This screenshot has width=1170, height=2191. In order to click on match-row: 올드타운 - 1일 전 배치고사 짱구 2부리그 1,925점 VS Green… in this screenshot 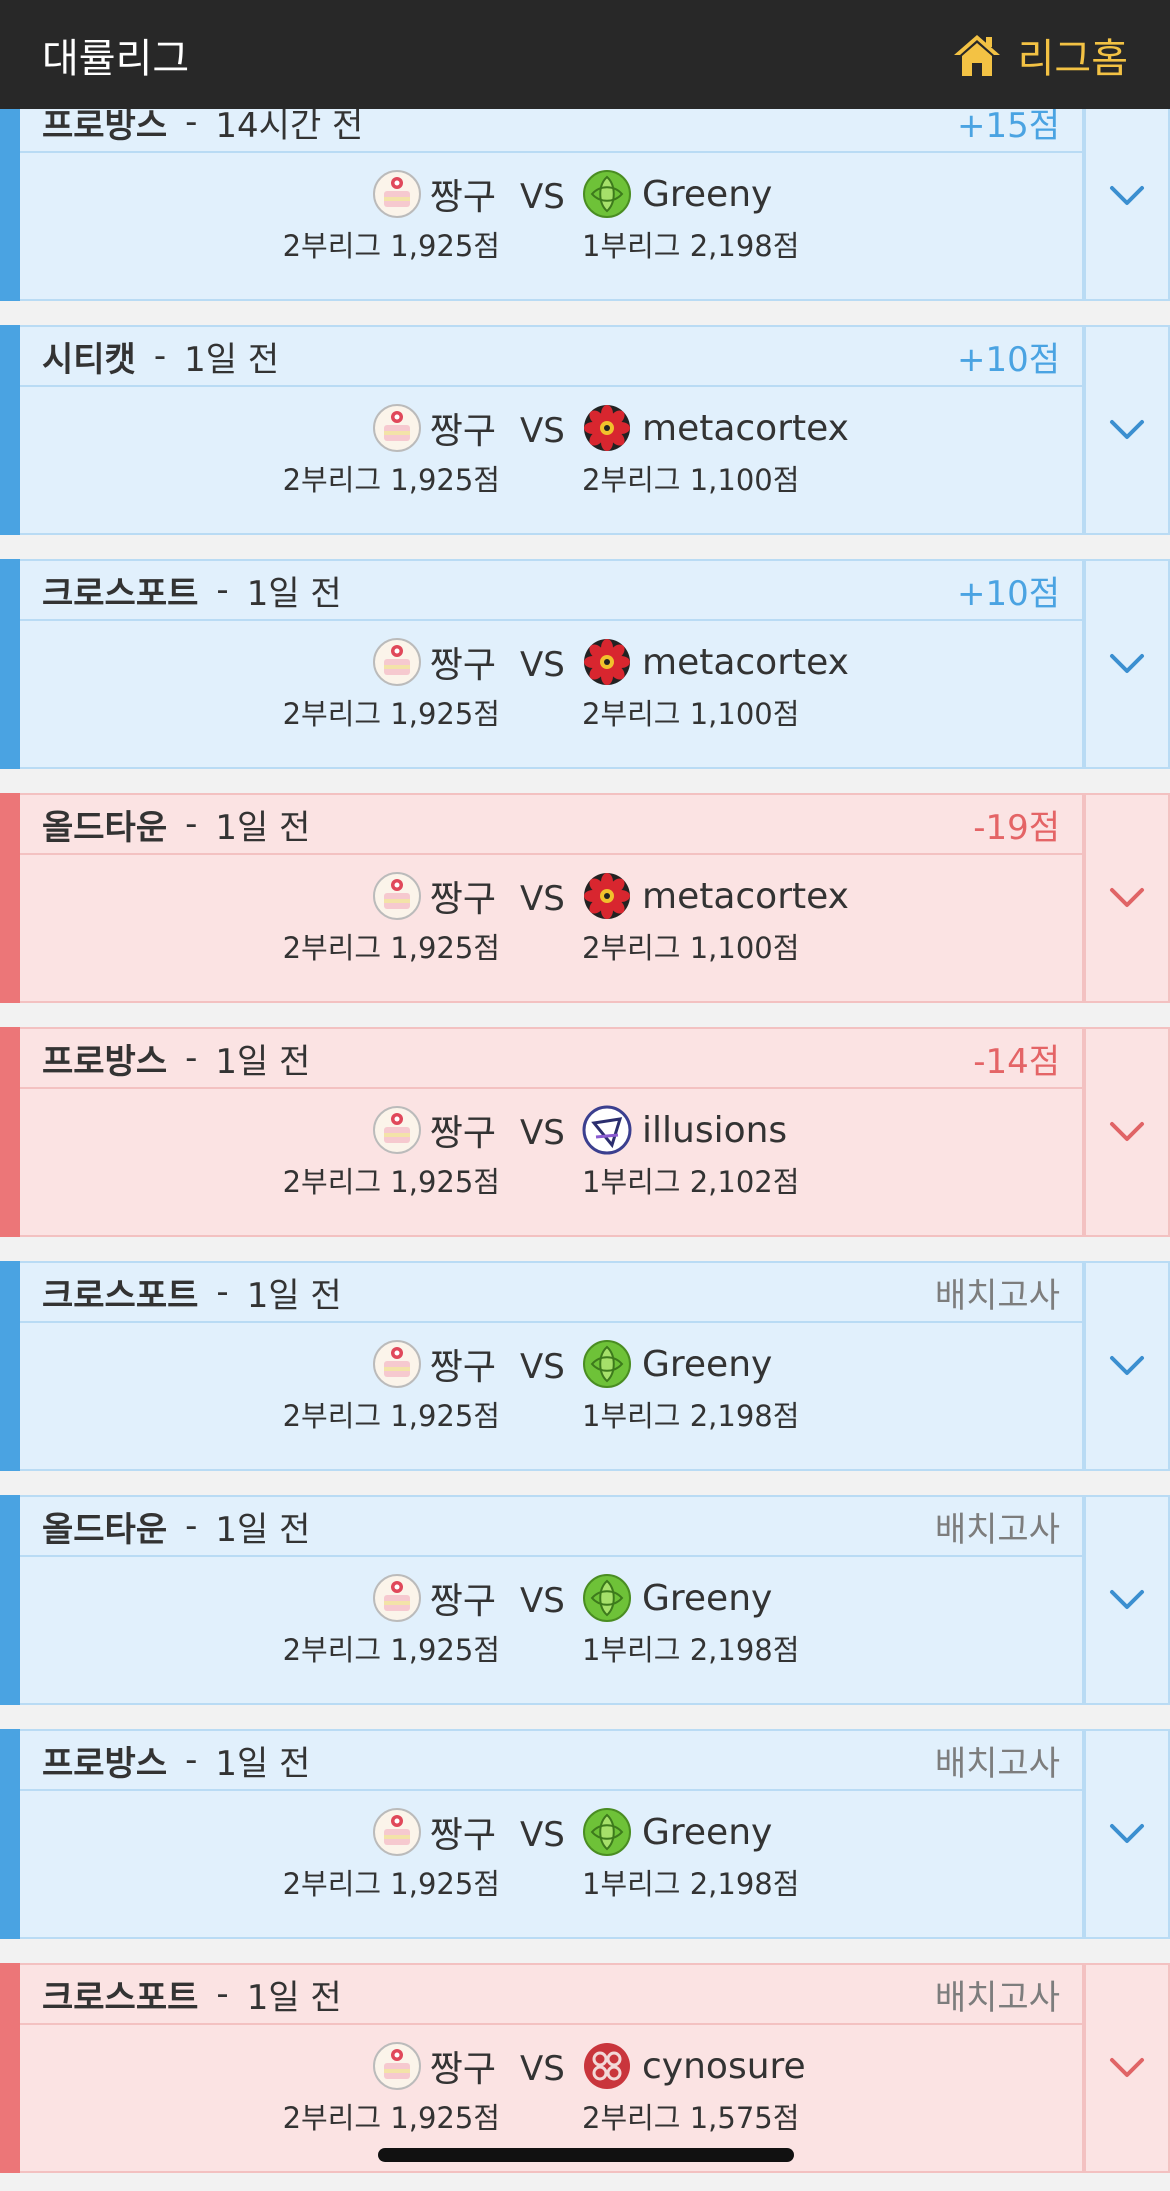, I will do `click(585, 1600)`.